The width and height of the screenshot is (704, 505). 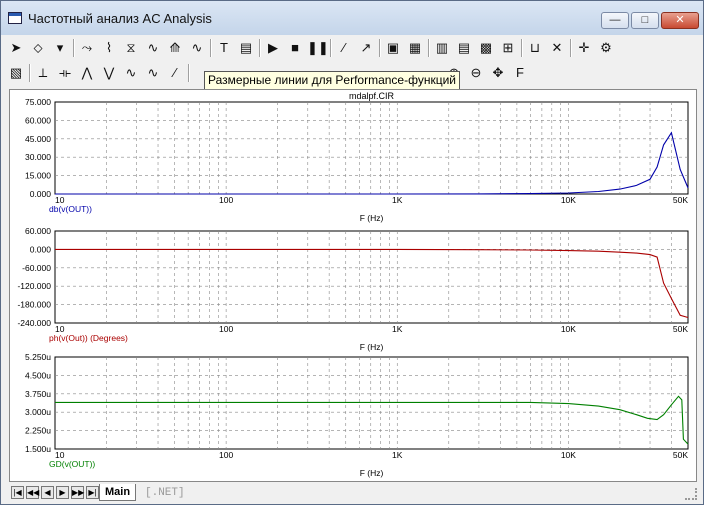 I want to click on pan-icon: ✥, so click(x=498, y=73).